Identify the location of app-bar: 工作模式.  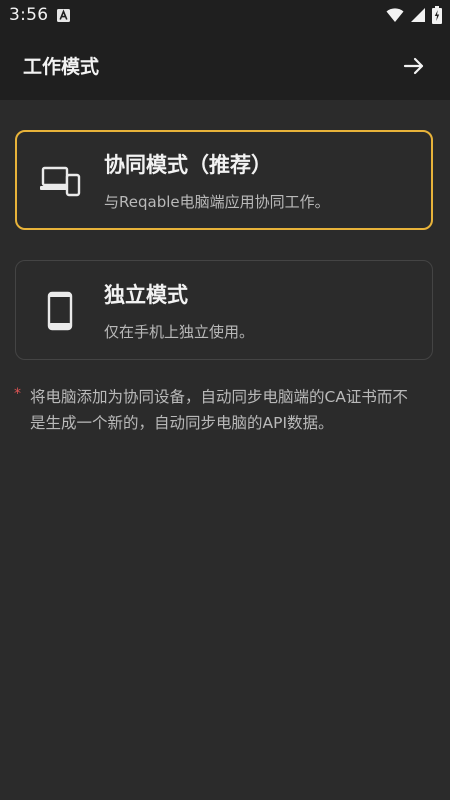
(225, 66).